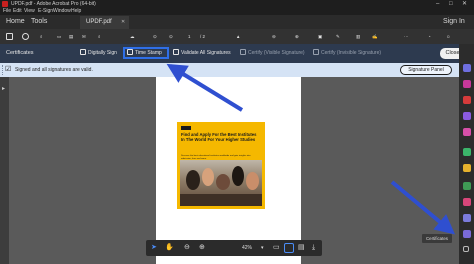 Image resolution: width=474 pixels, height=264 pixels. I want to click on annotation-arrow-timestamp, so click(205, 87).